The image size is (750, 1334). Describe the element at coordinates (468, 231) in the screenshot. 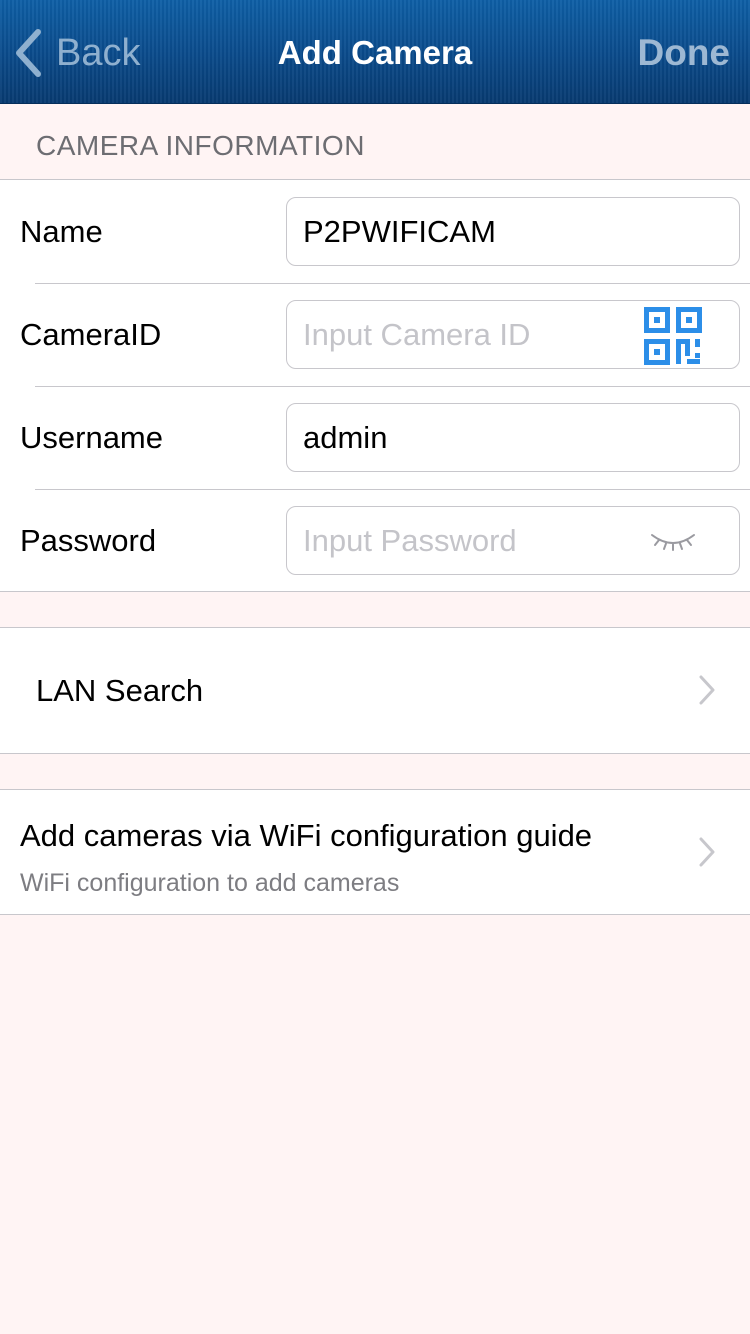

I see `name-input` at that location.